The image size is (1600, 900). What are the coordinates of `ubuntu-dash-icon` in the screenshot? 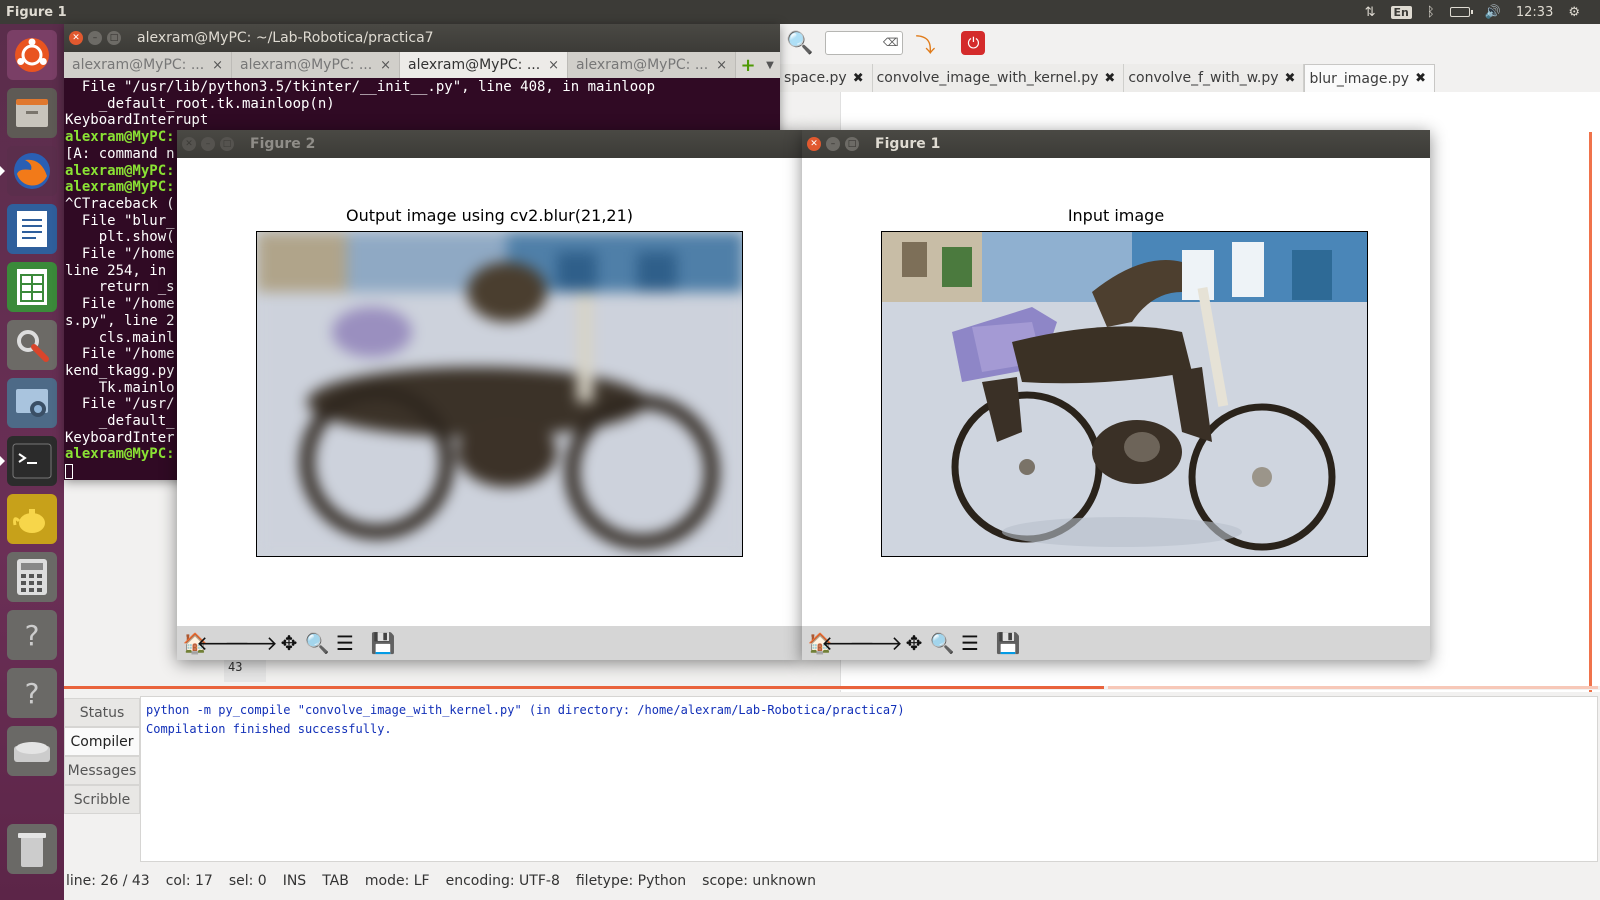 It's located at (32, 55).